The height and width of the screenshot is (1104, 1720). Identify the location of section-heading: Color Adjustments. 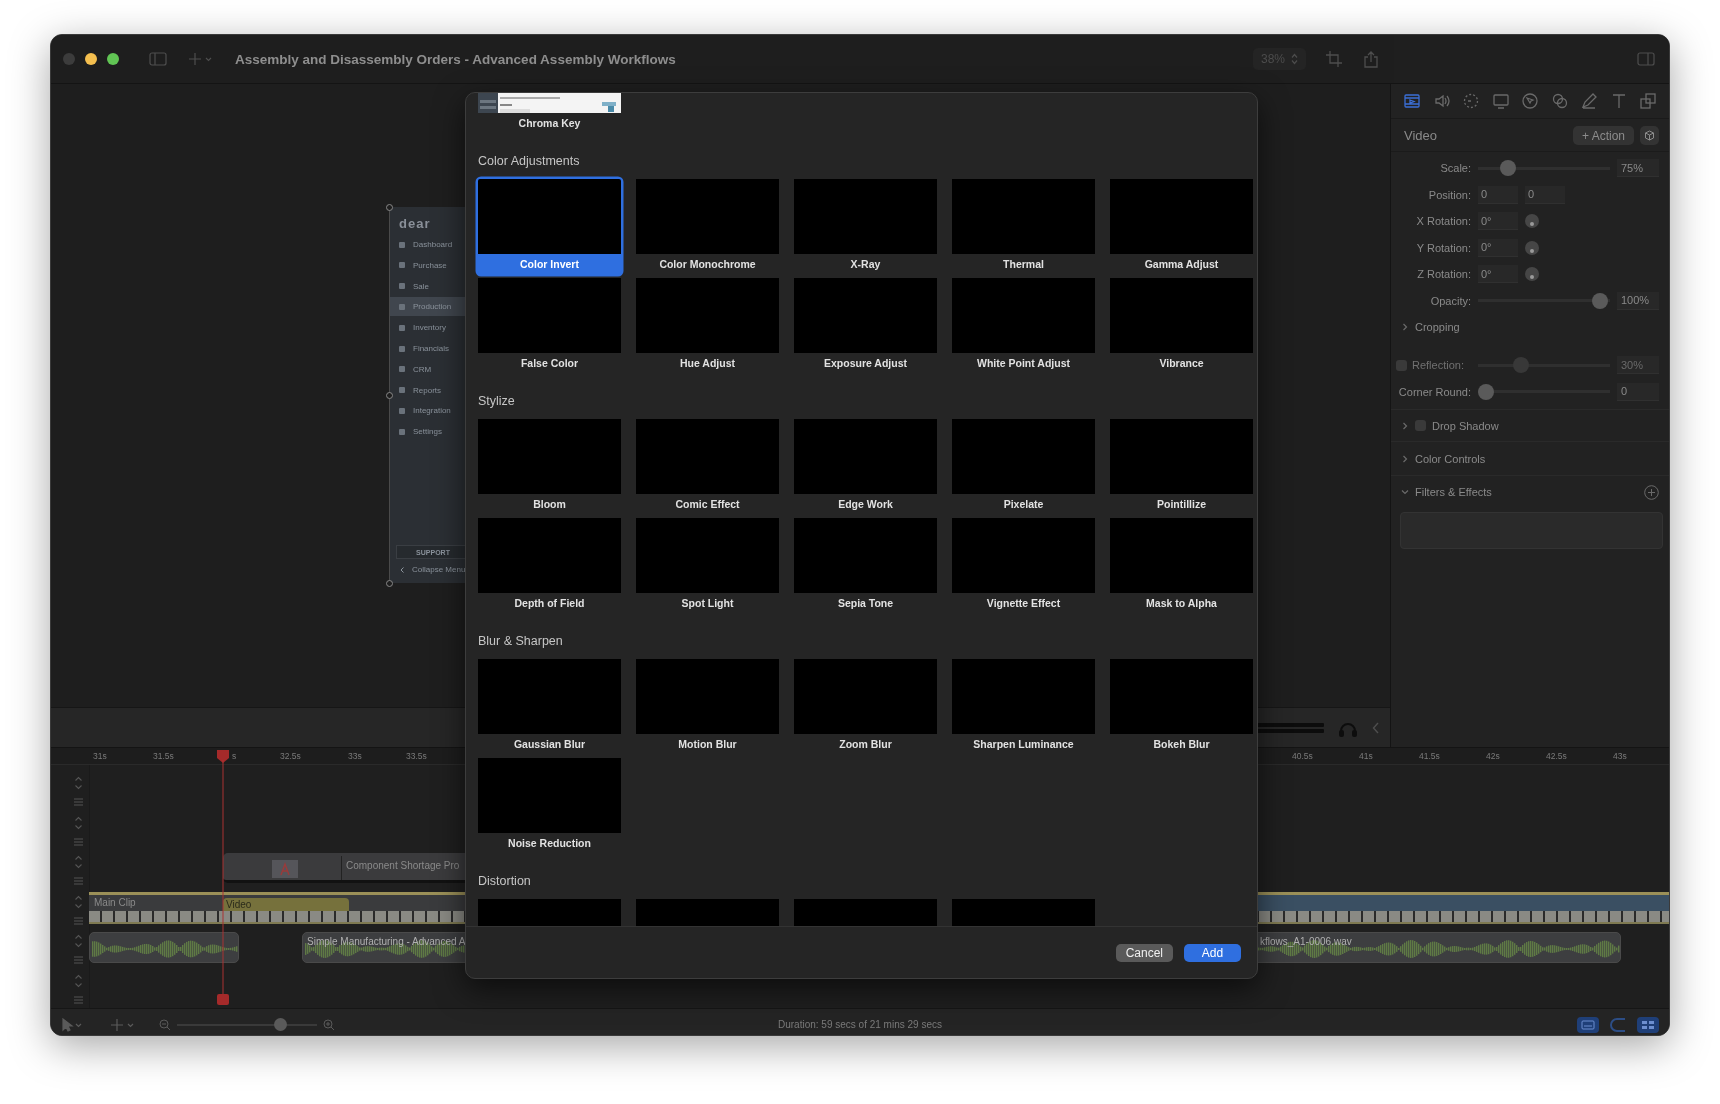
(529, 161).